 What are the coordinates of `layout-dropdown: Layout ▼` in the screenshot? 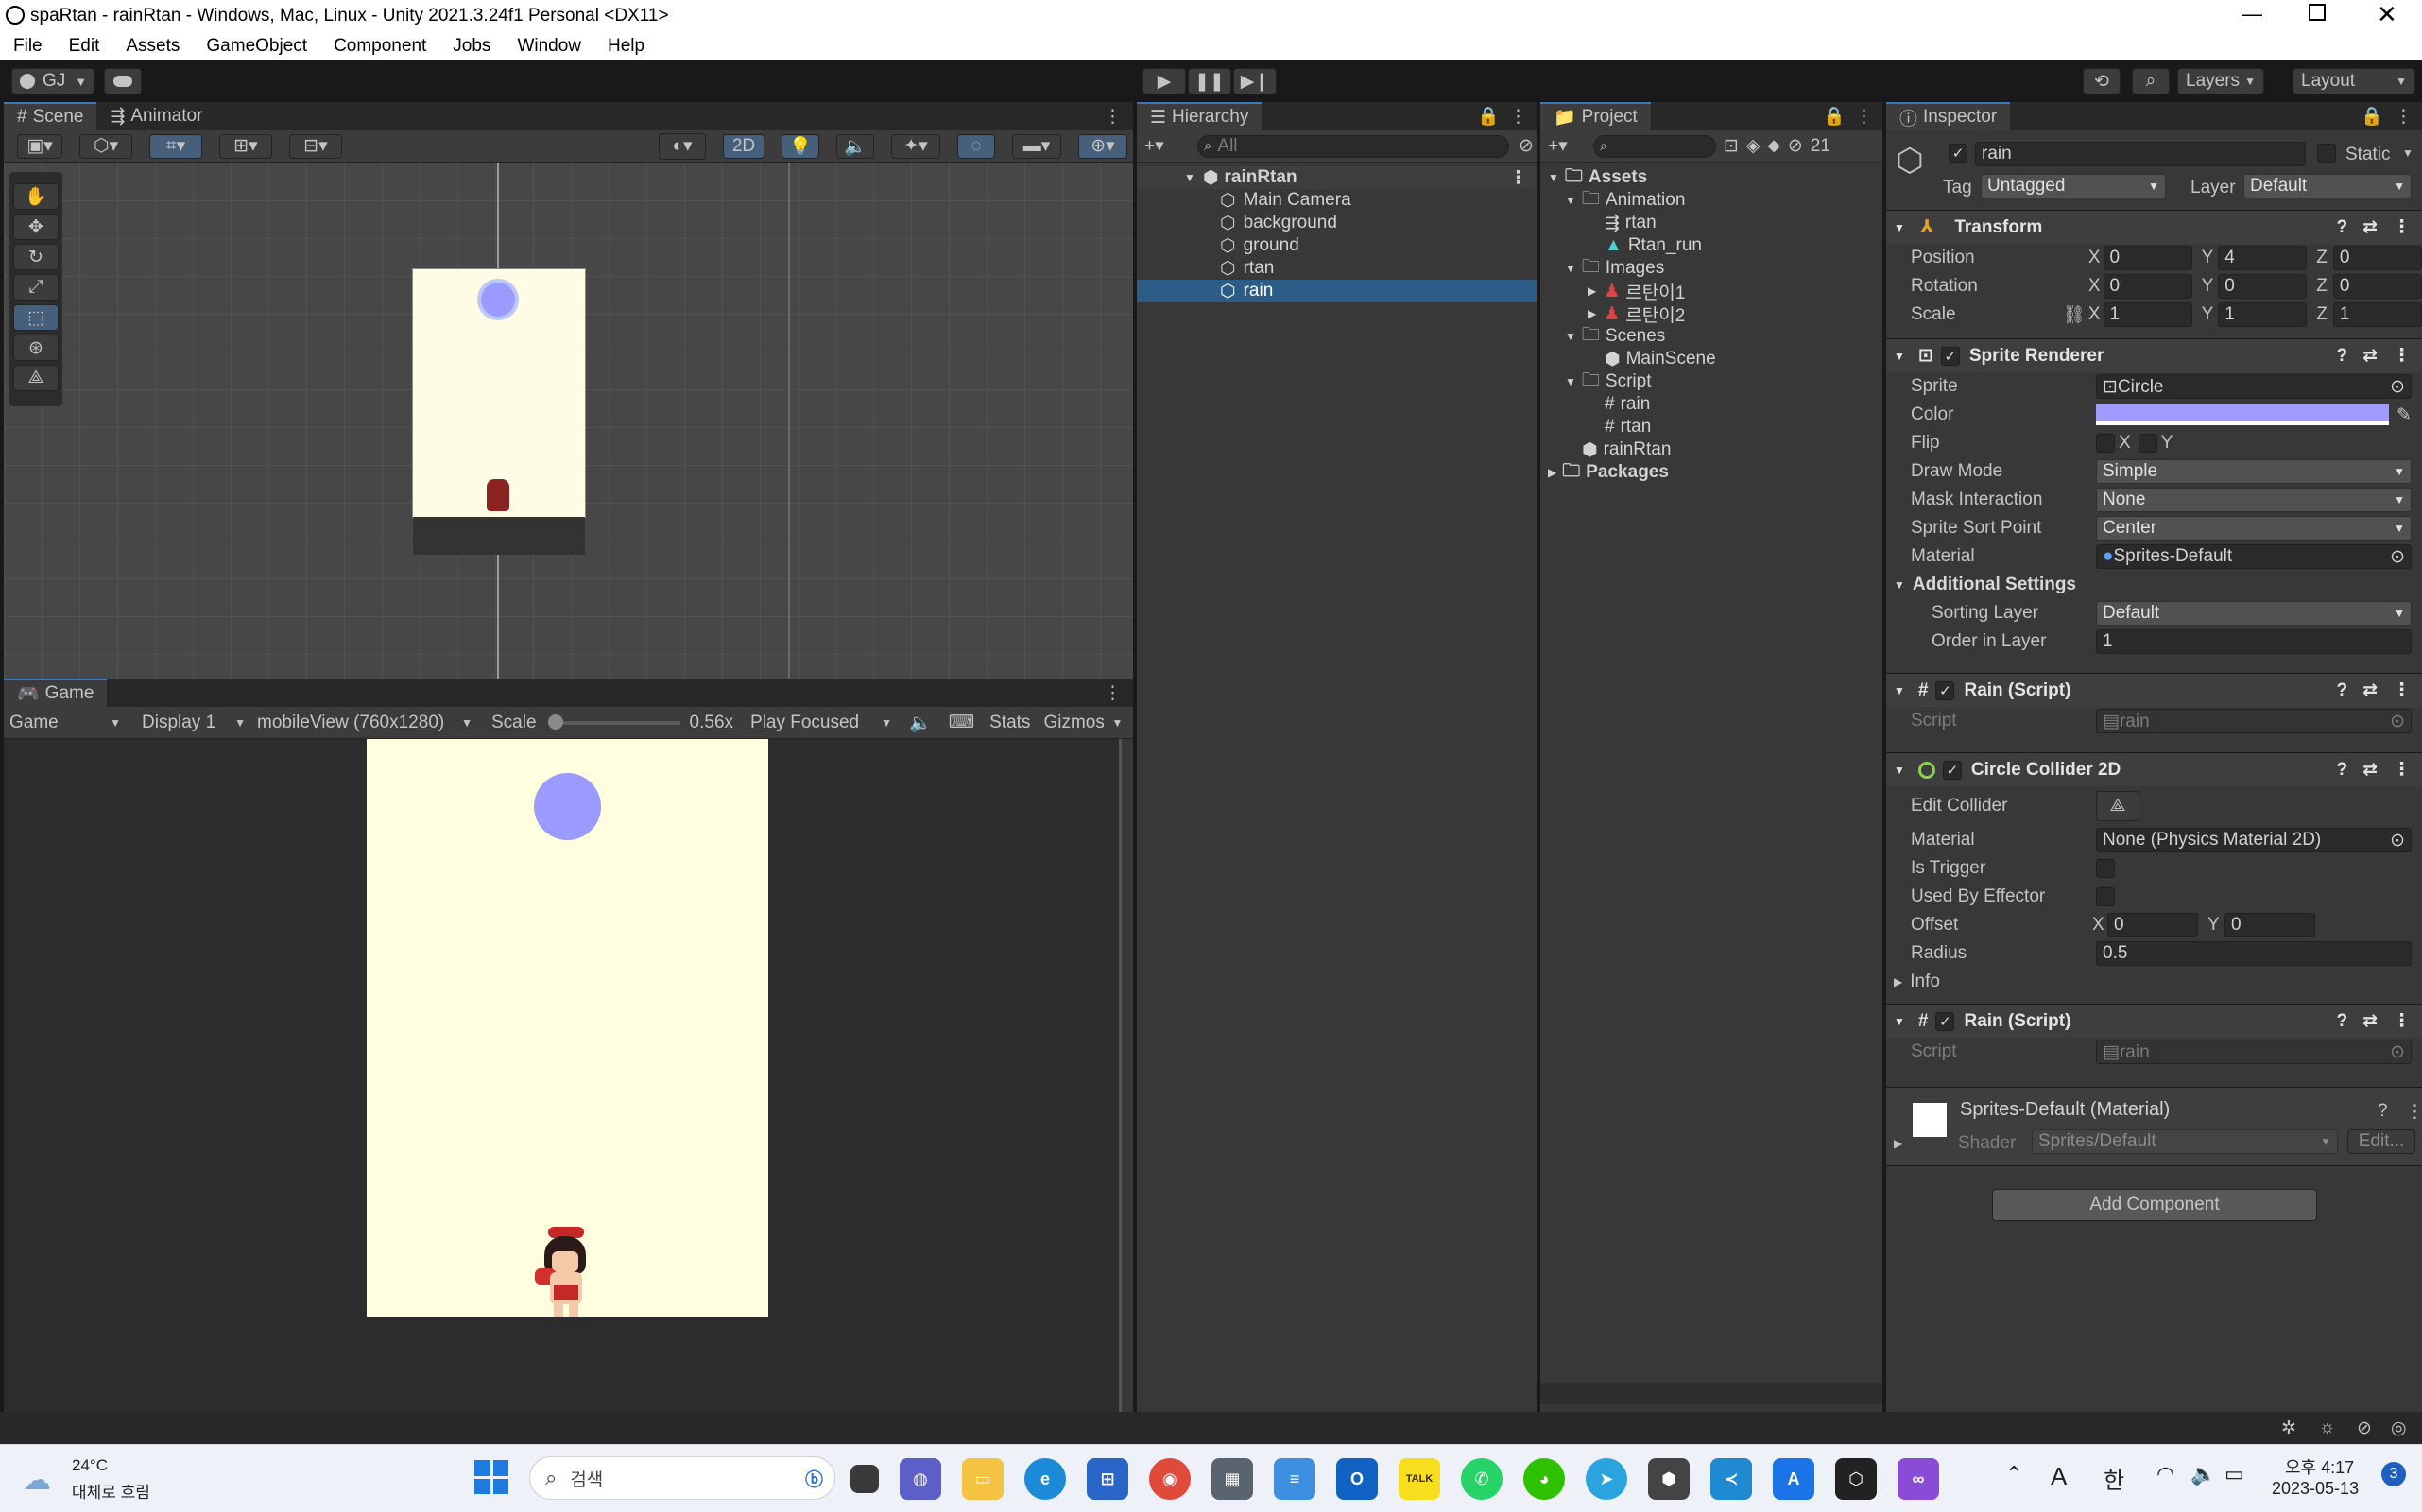 It's located at (2354, 81).